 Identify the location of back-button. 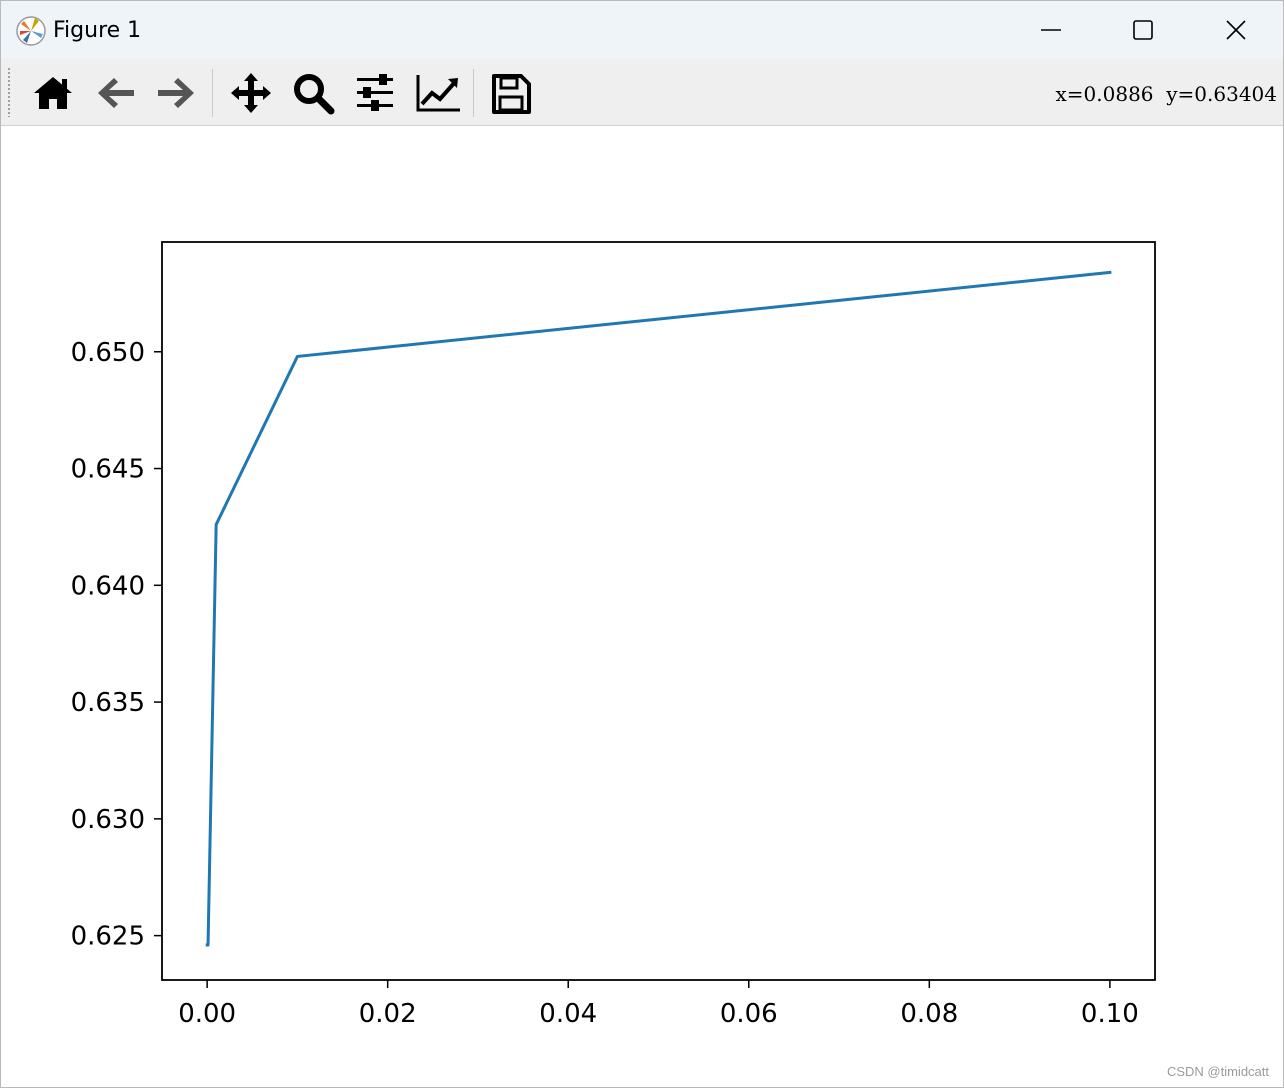
(116, 93).